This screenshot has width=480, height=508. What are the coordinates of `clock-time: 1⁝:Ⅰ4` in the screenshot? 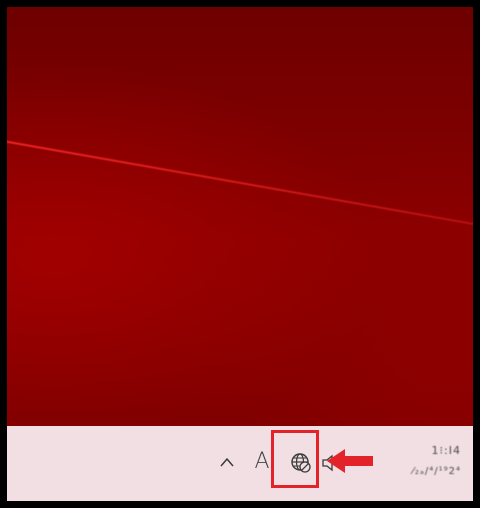 It's located at (446, 450).